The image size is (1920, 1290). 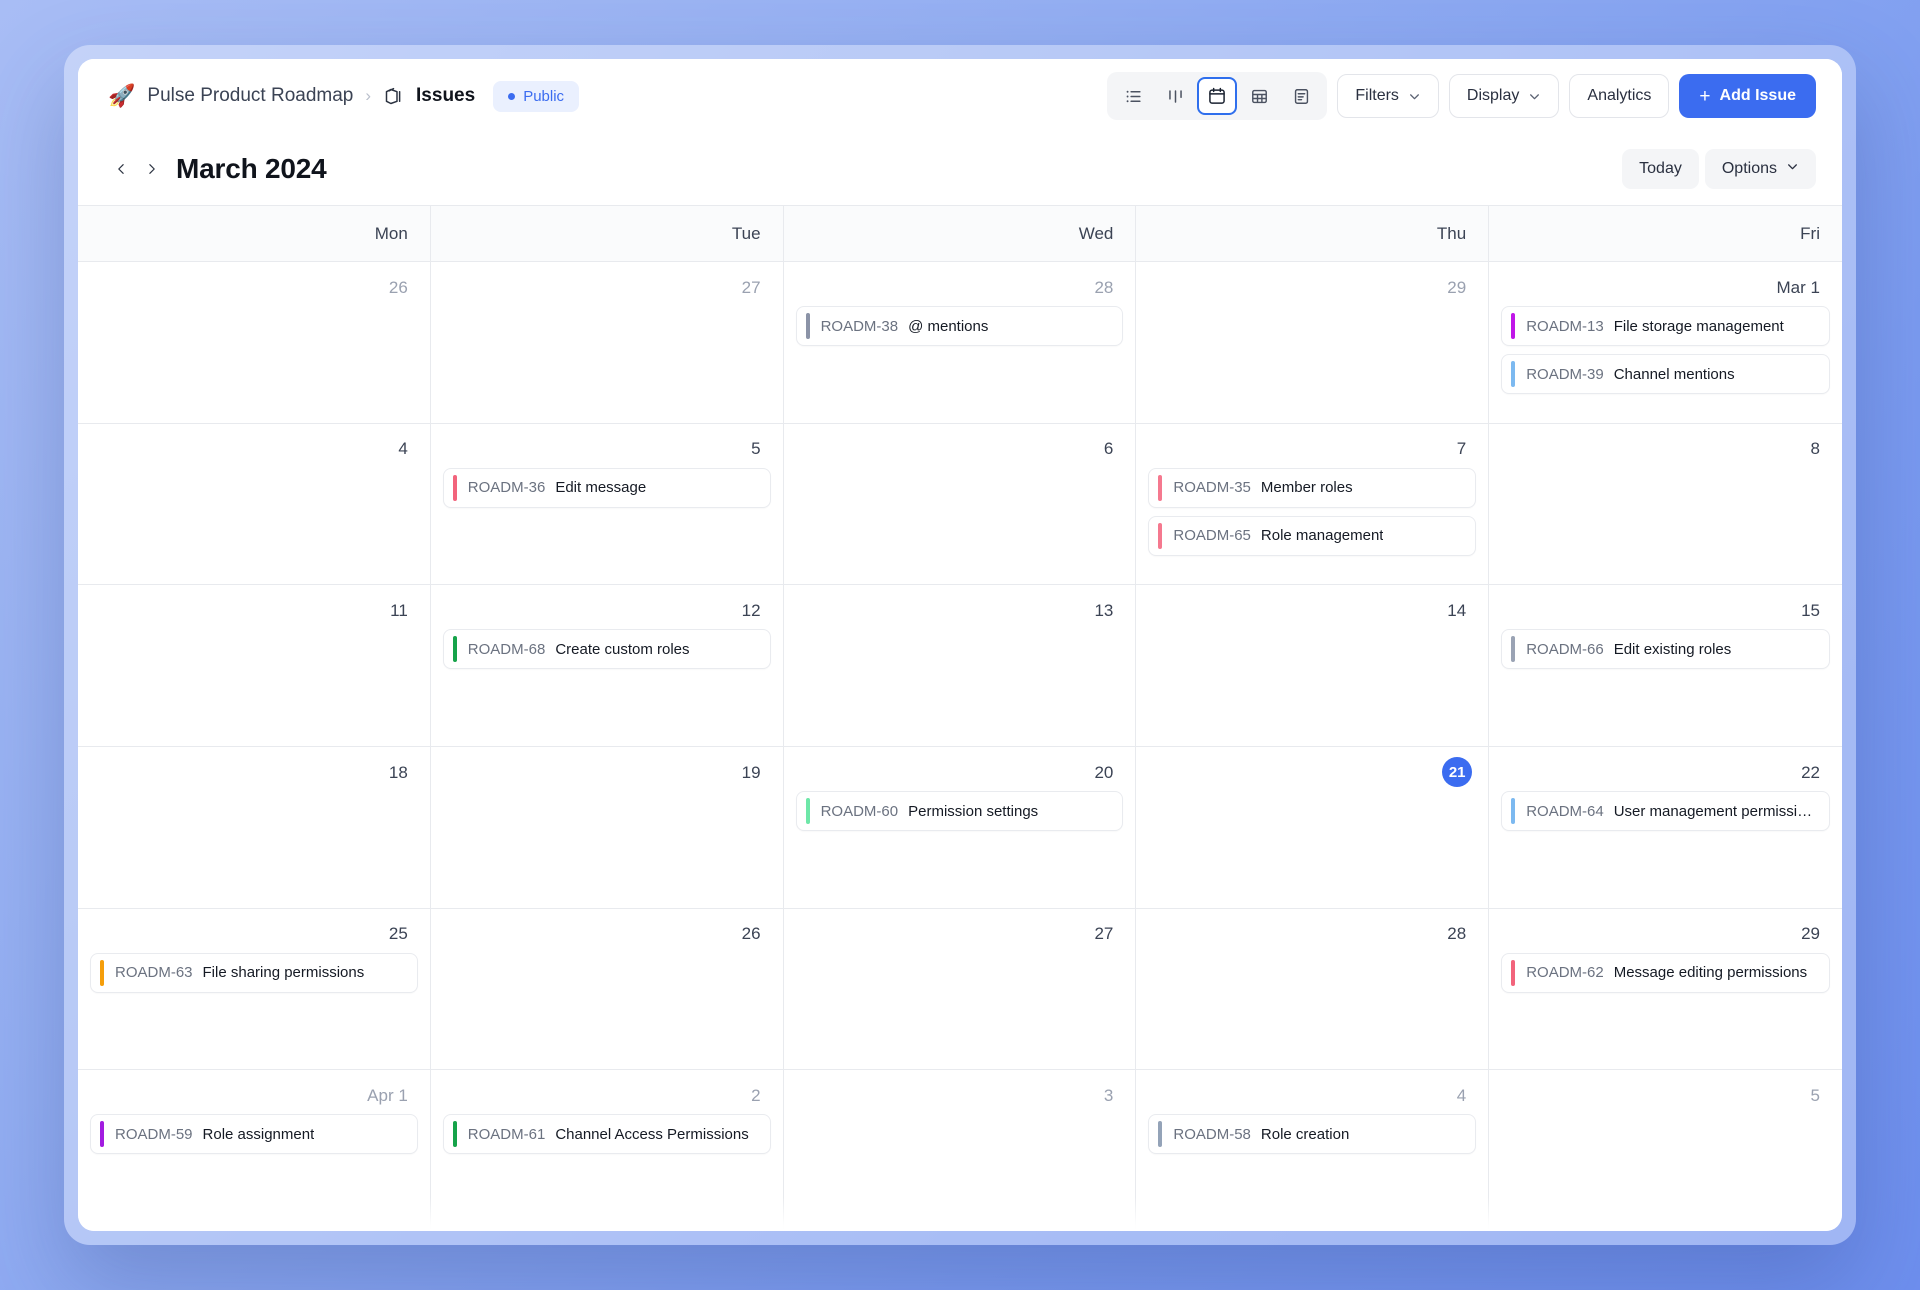 I want to click on add-issue-button: + Add Issue, so click(x=1747, y=96).